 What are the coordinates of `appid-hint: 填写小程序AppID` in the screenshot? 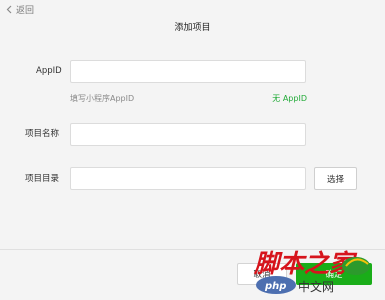 It's located at (102, 98).